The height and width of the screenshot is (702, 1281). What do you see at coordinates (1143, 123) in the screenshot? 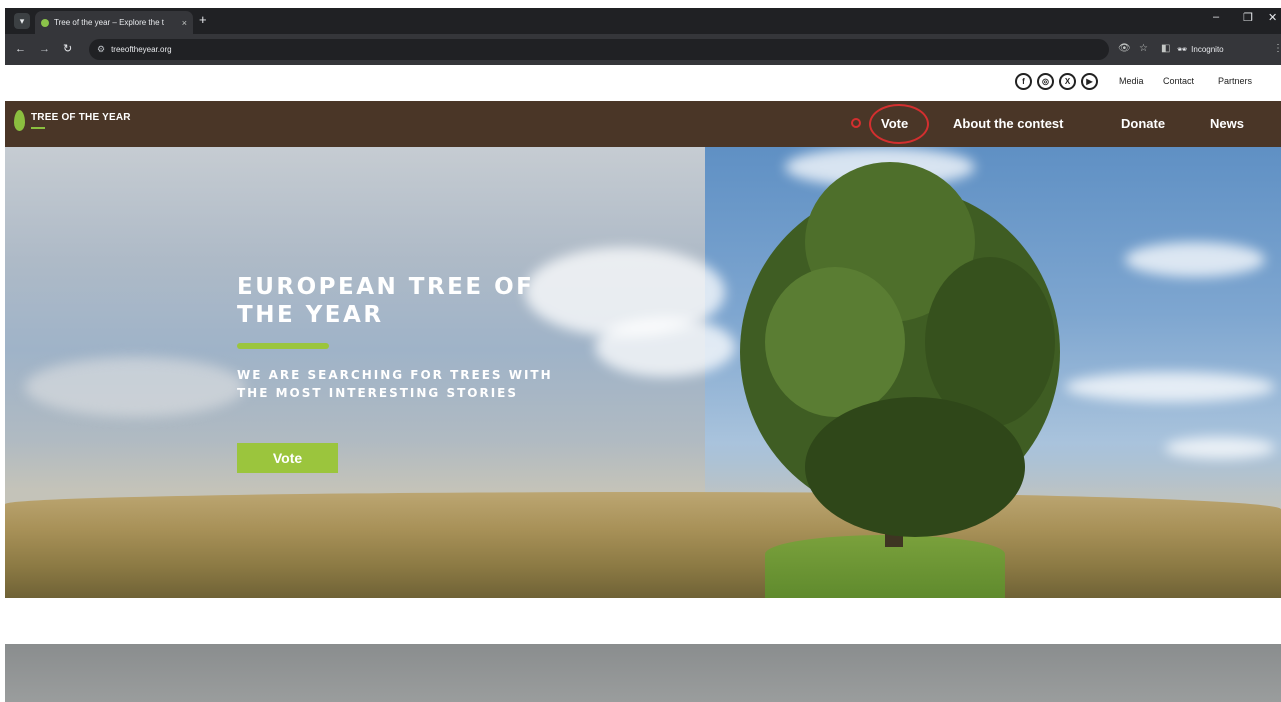
I see `nav-donate: Donate` at bounding box center [1143, 123].